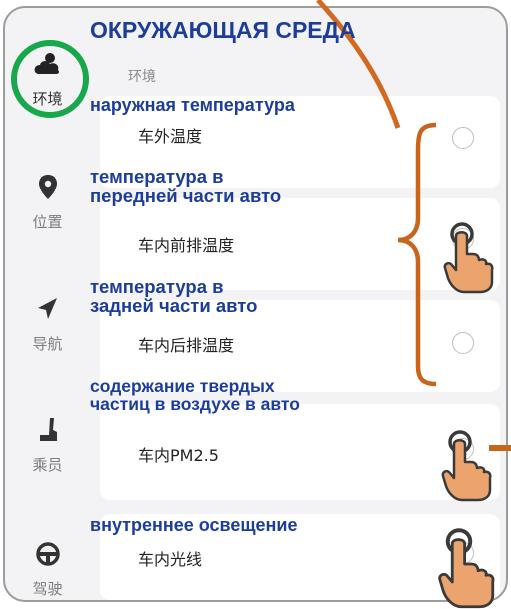 The height and width of the screenshot is (609, 511). Describe the element at coordinates (223, 30) in the screenshot. I see `annotation-title: ОКРУЖАЮЩАЯ СРЕДА` at that location.